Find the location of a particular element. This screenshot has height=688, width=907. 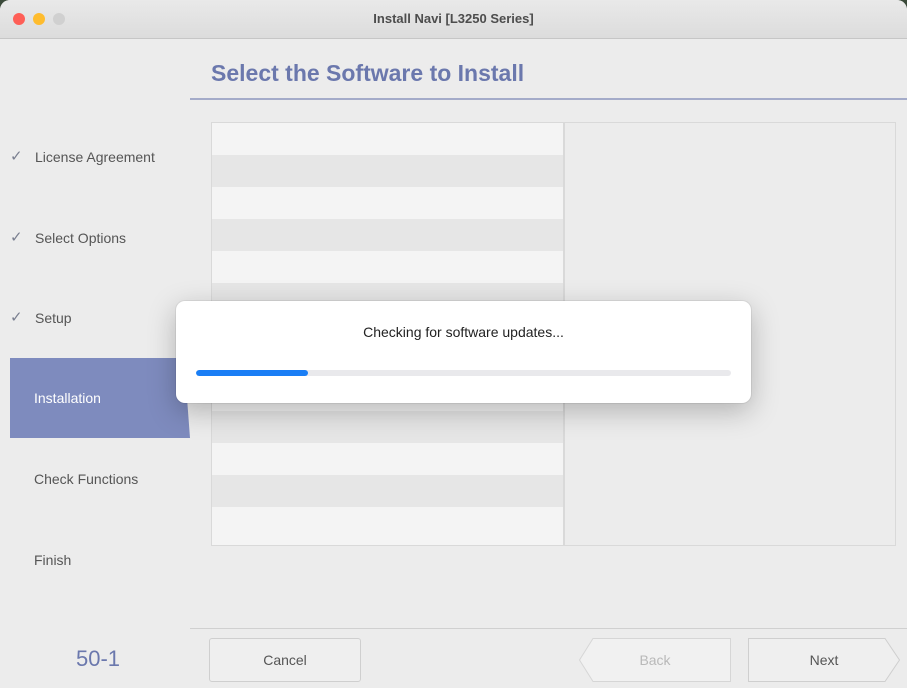

progress-bar is located at coordinates (463, 373).